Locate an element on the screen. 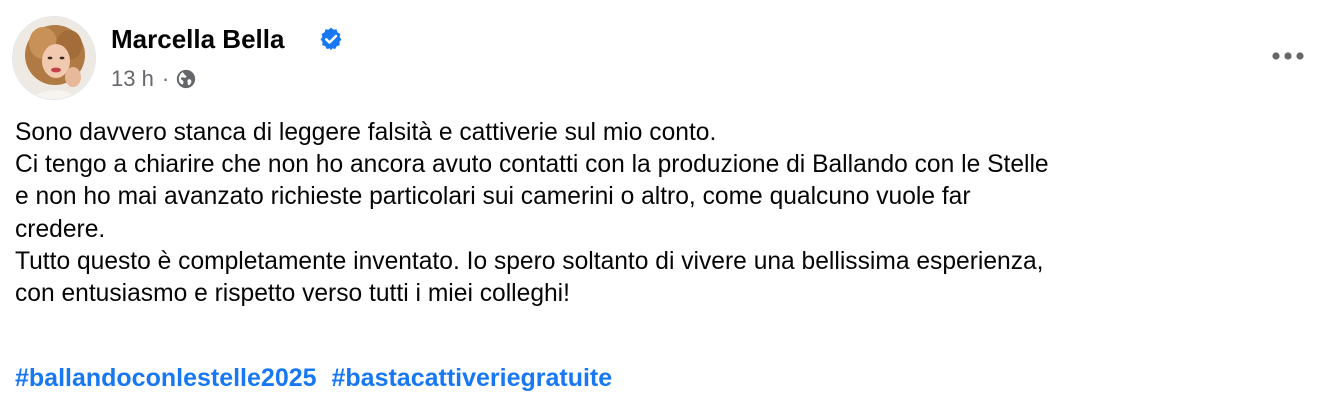 Image resolution: width=1342 pixels, height=413 pixels. post-text-line: credere. is located at coordinates (60, 229).